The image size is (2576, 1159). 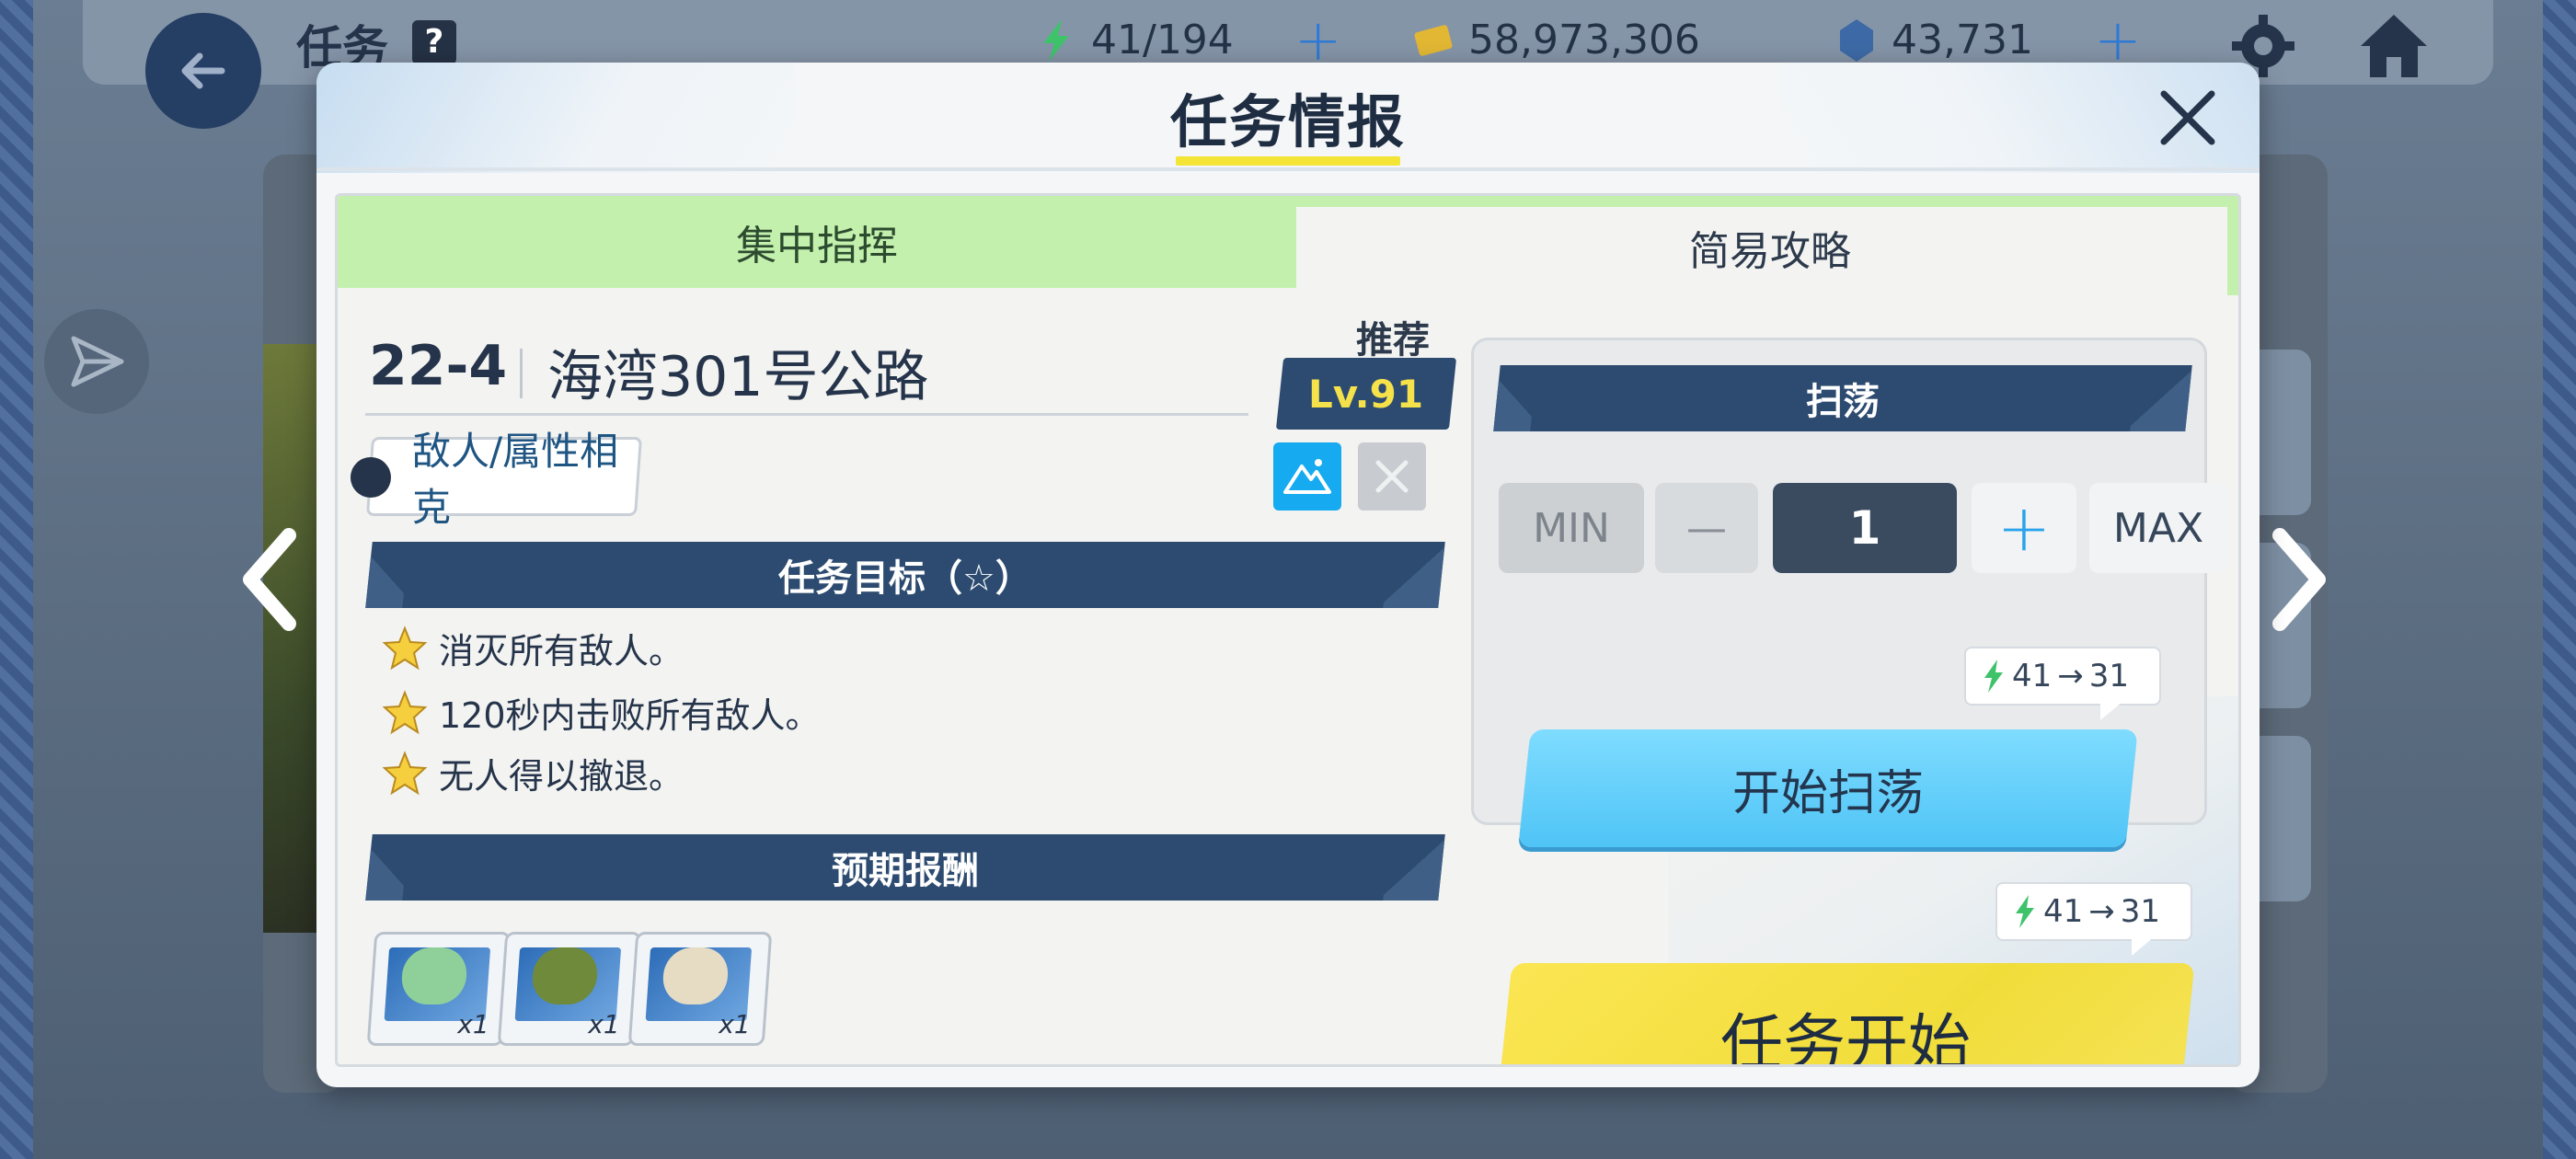 I want to click on ap-value: 41/194, so click(x=1162, y=40).